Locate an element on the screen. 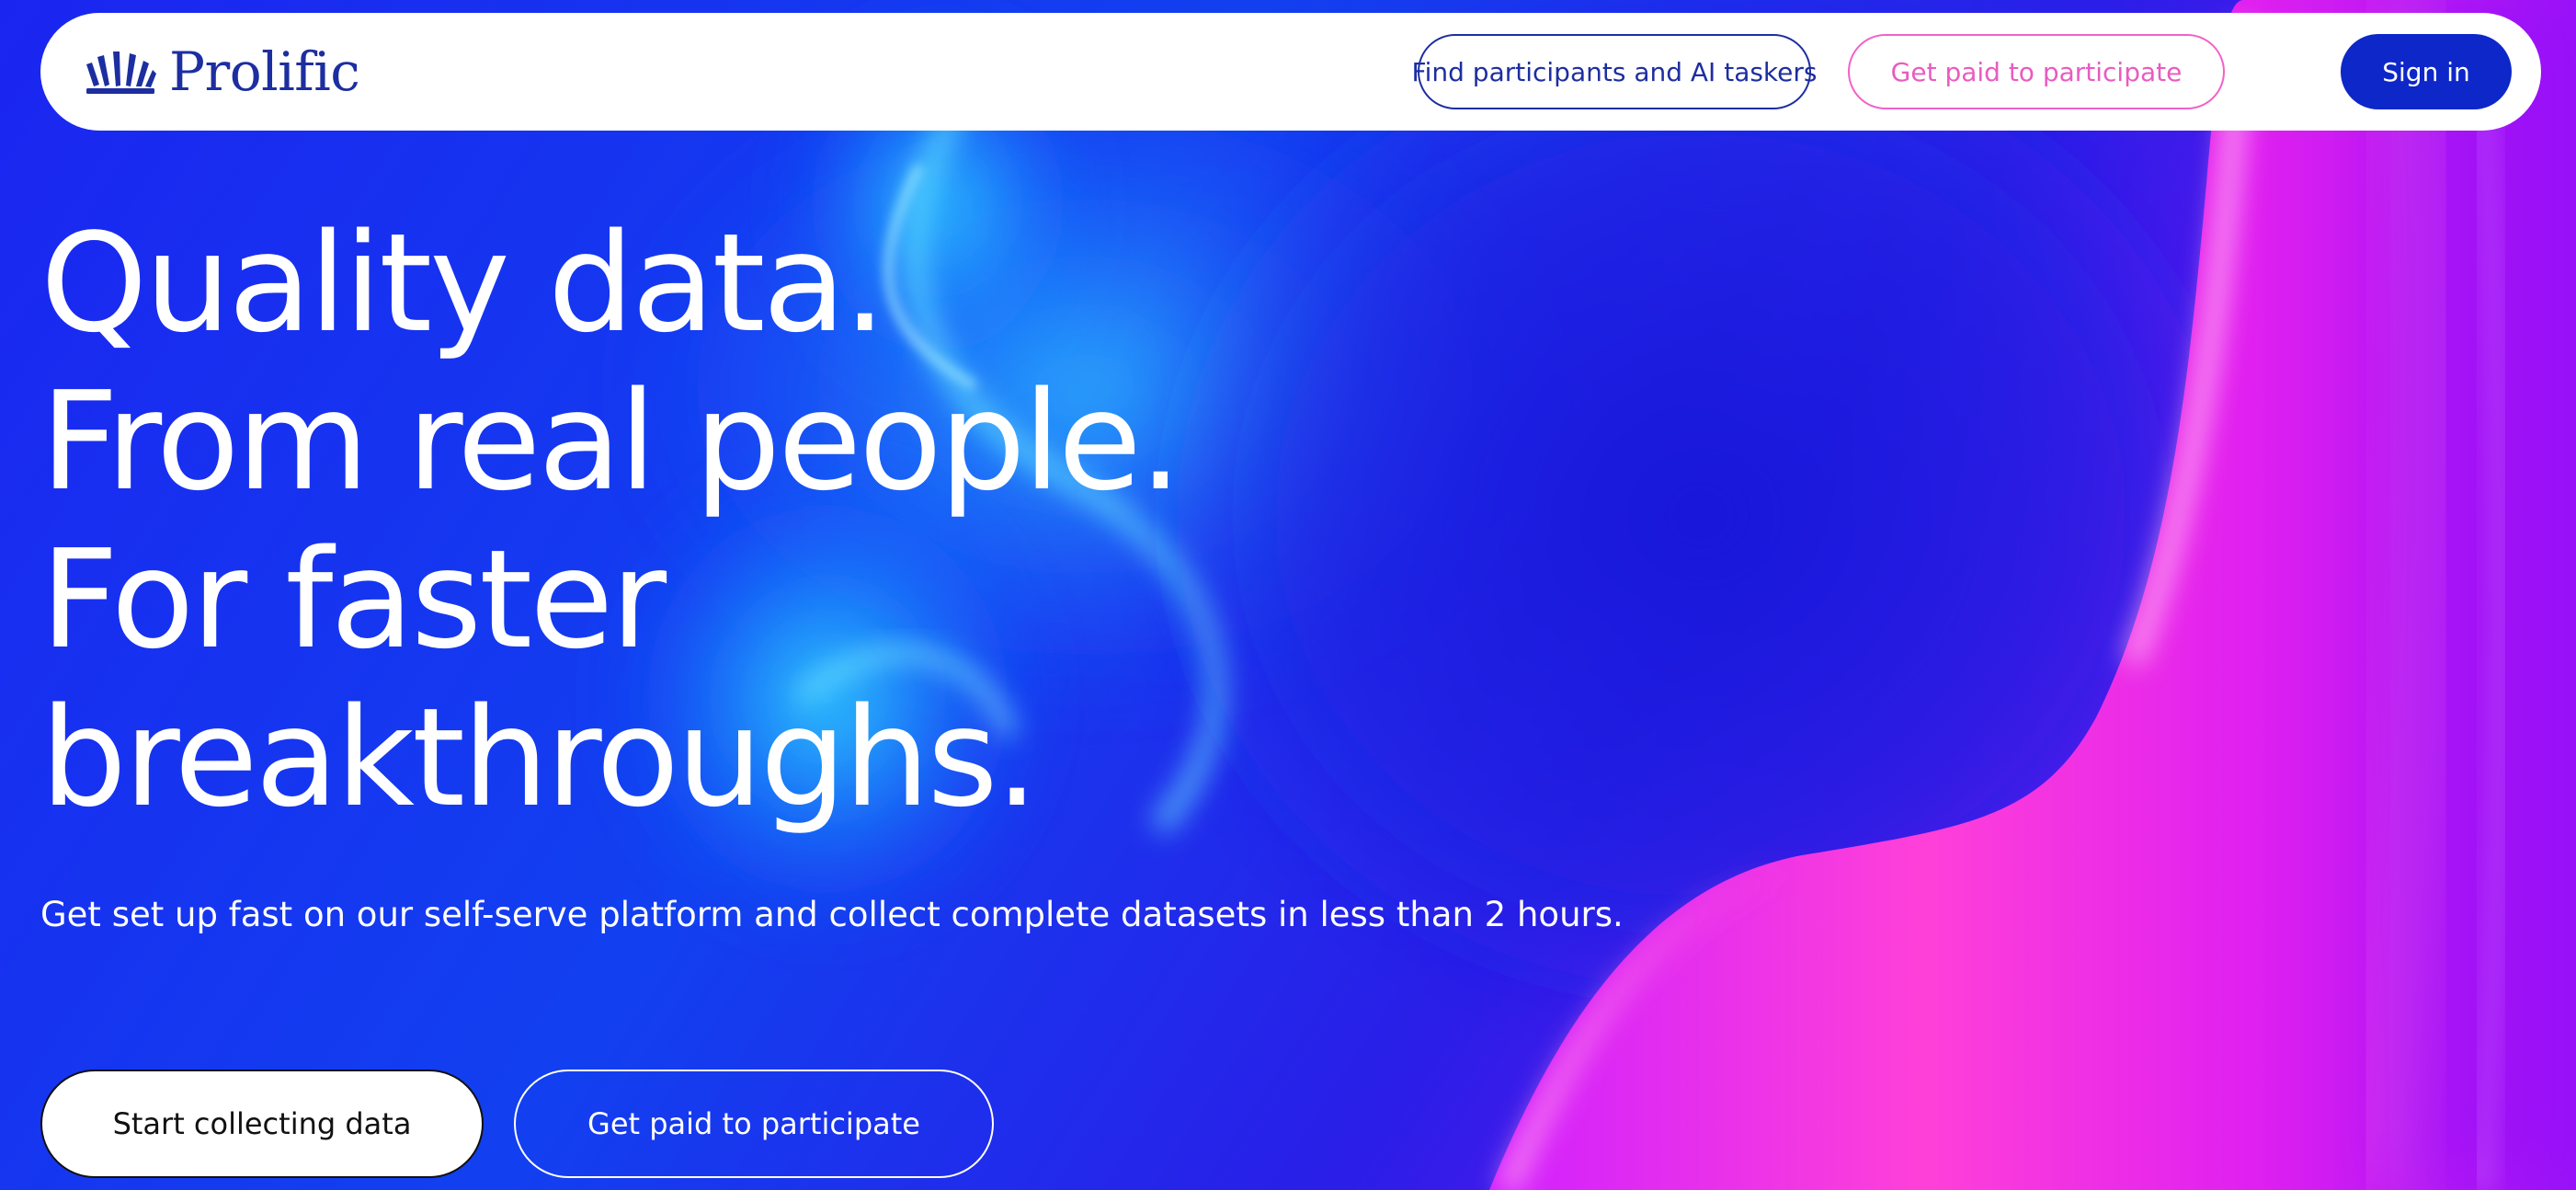 This screenshot has width=2576, height=1190. brand-name: Prolific is located at coordinates (264, 71).